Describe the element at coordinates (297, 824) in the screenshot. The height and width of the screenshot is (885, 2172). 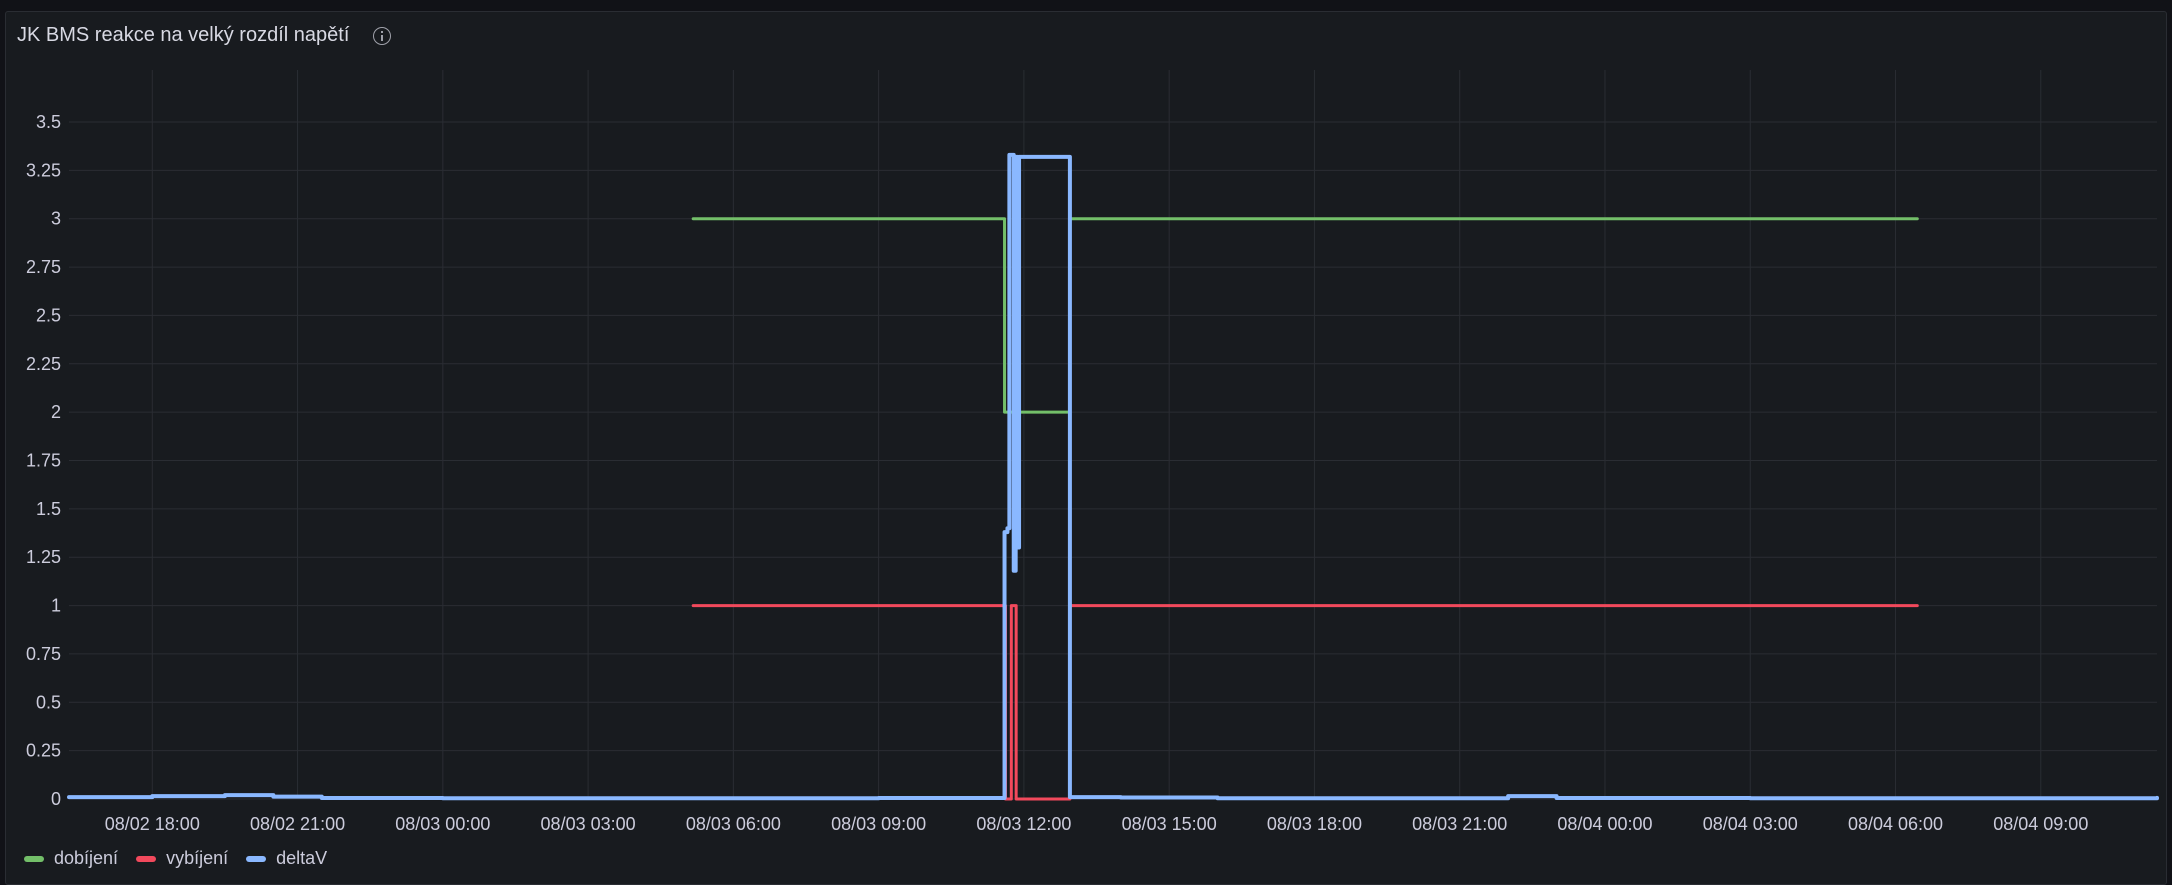
I see `x-tick-label: 08/02 21:00` at that location.